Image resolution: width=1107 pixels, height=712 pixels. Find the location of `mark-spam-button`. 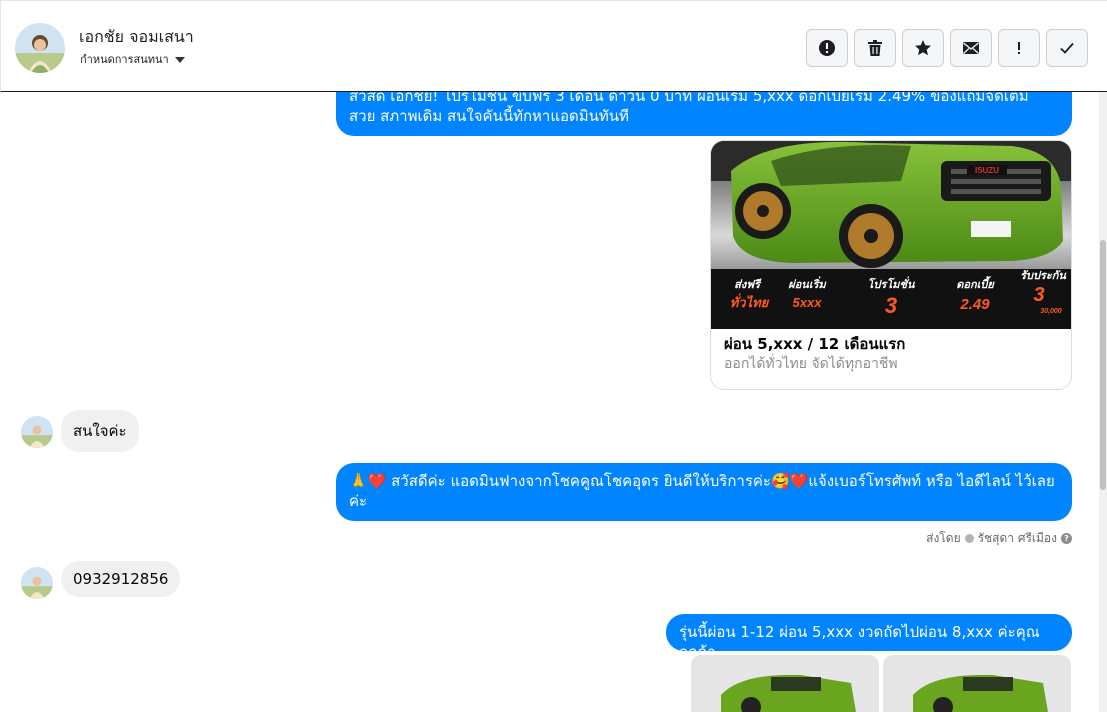

mark-spam-button is located at coordinates (827, 48).